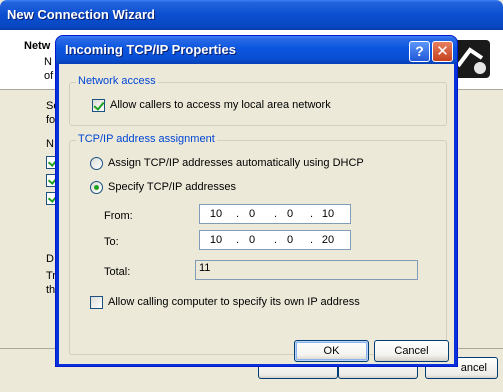 The width and height of the screenshot is (503, 392). I want to click on dialog-title: Incoming TCP/IP Properties, so click(150, 49).